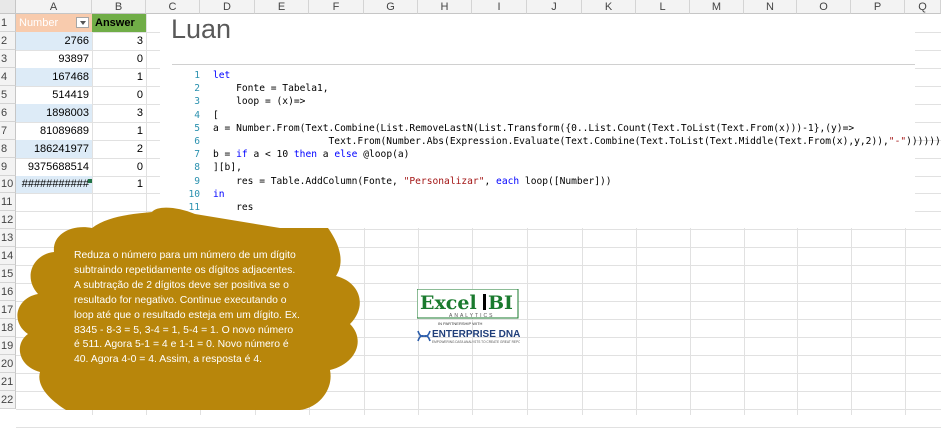 The height and width of the screenshot is (428, 941). I want to click on excelbi-logo: Excel BI ANALYTICS, so click(467, 305).